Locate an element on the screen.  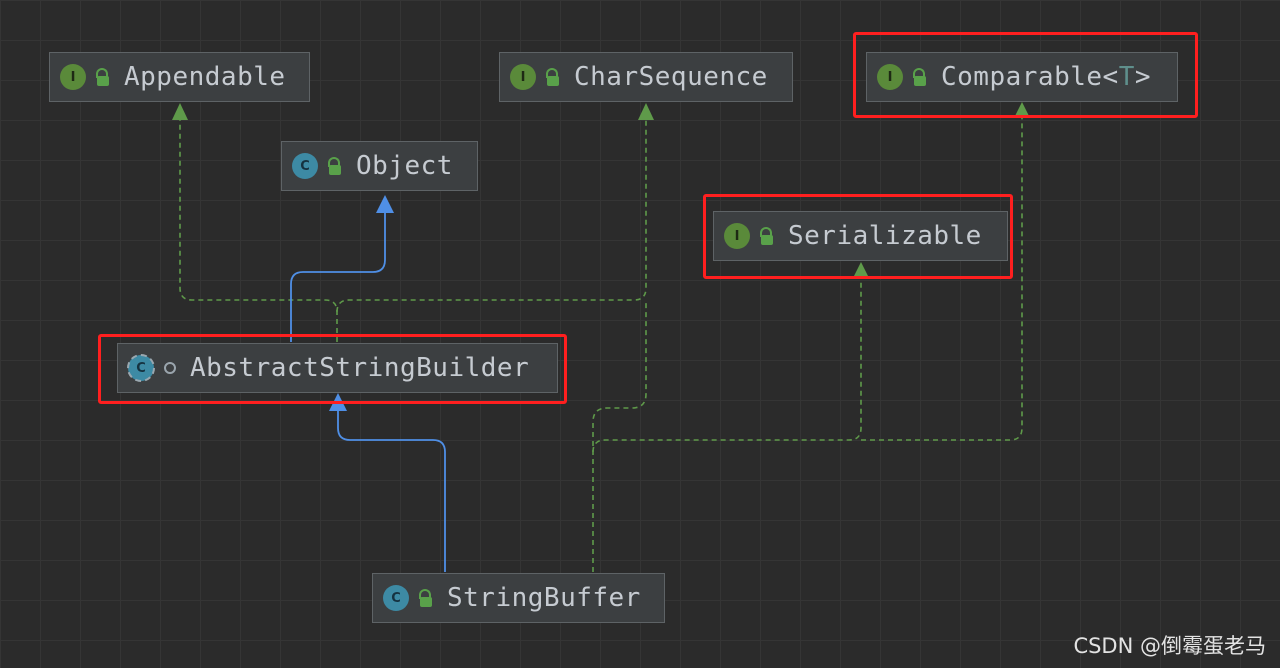
node-charsequence: I CharSequence is located at coordinates (646, 77).